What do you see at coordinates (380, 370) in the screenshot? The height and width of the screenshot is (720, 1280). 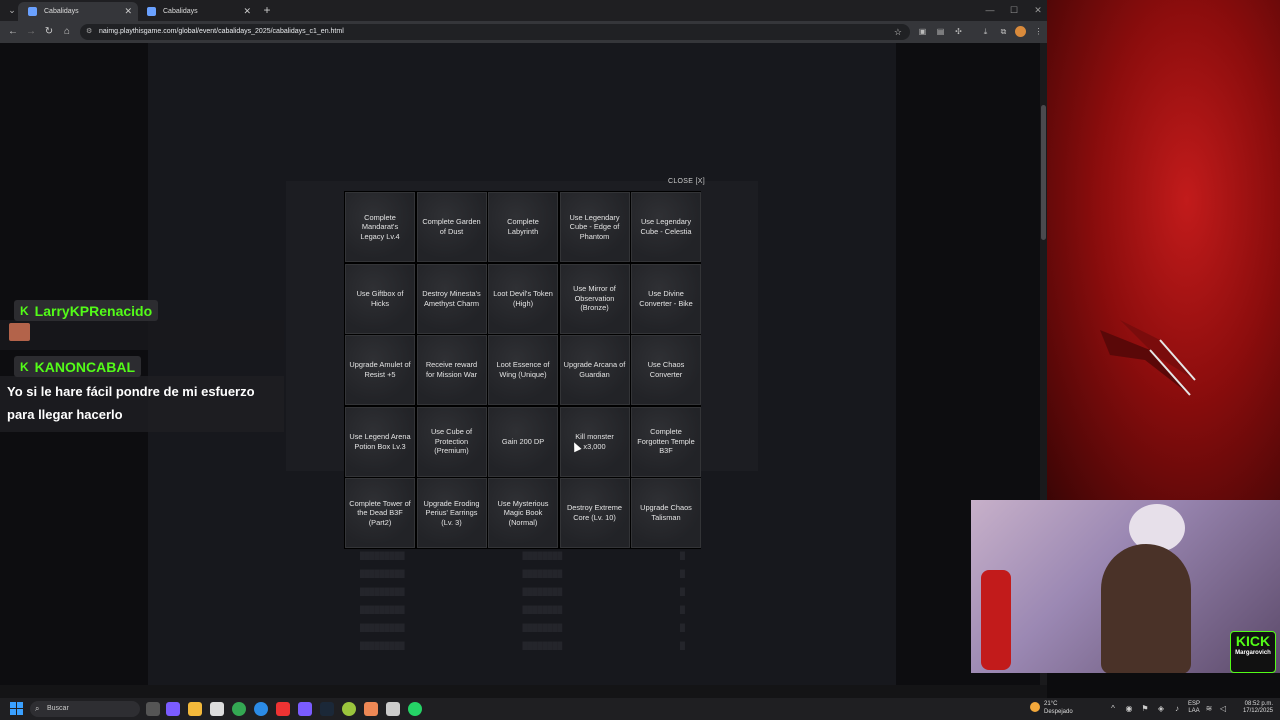 I see `mission-cell: Upgrade Amulet of Resist +5` at bounding box center [380, 370].